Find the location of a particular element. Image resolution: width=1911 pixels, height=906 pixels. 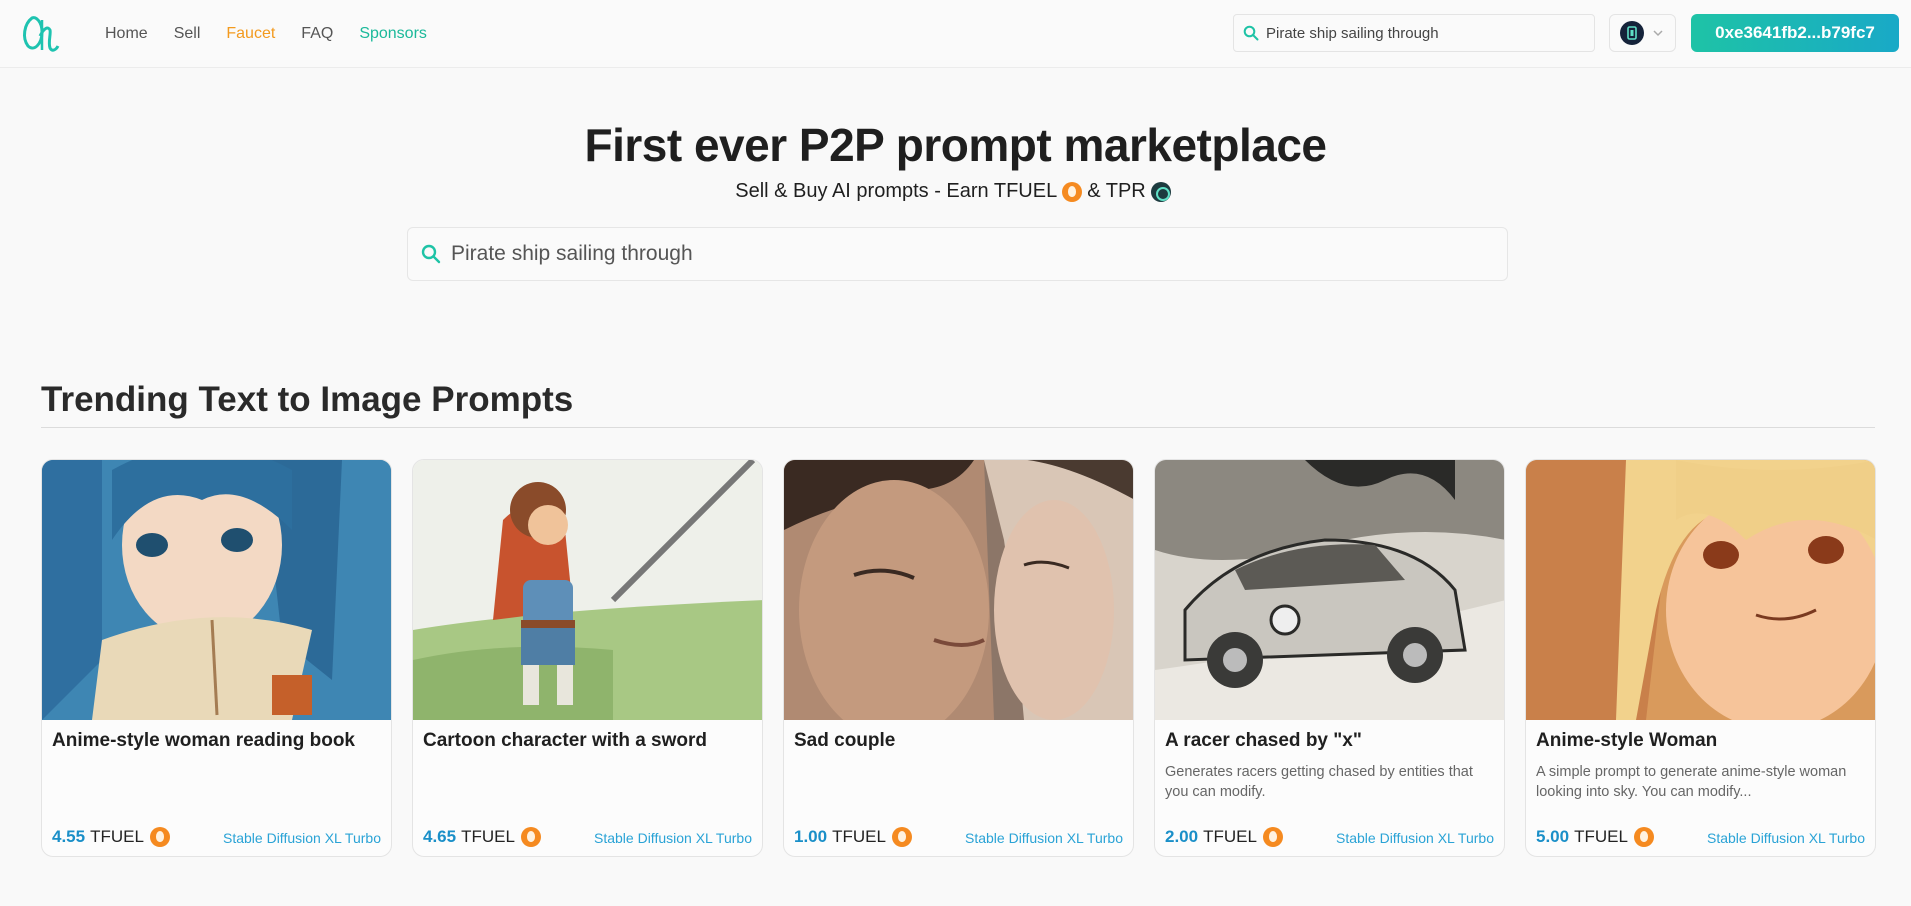

network-selector-button is located at coordinates (1642, 33).